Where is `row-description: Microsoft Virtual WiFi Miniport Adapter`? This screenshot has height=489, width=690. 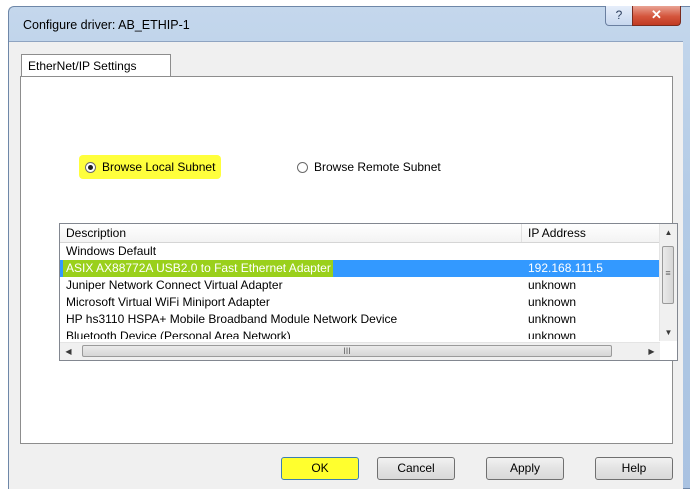 row-description: Microsoft Virtual WiFi Miniport Adapter is located at coordinates (168, 302).